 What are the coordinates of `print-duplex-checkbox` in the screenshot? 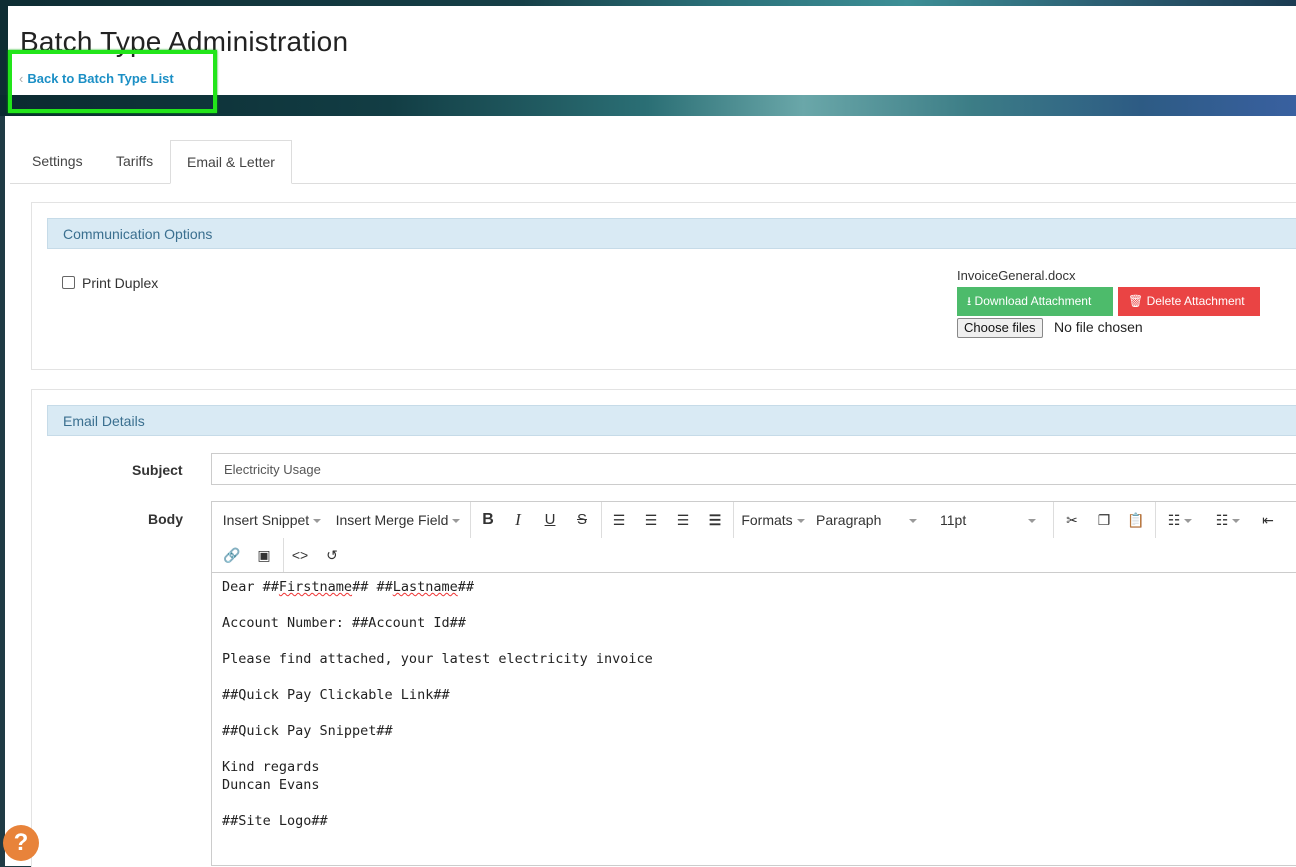 It's located at (68, 282).